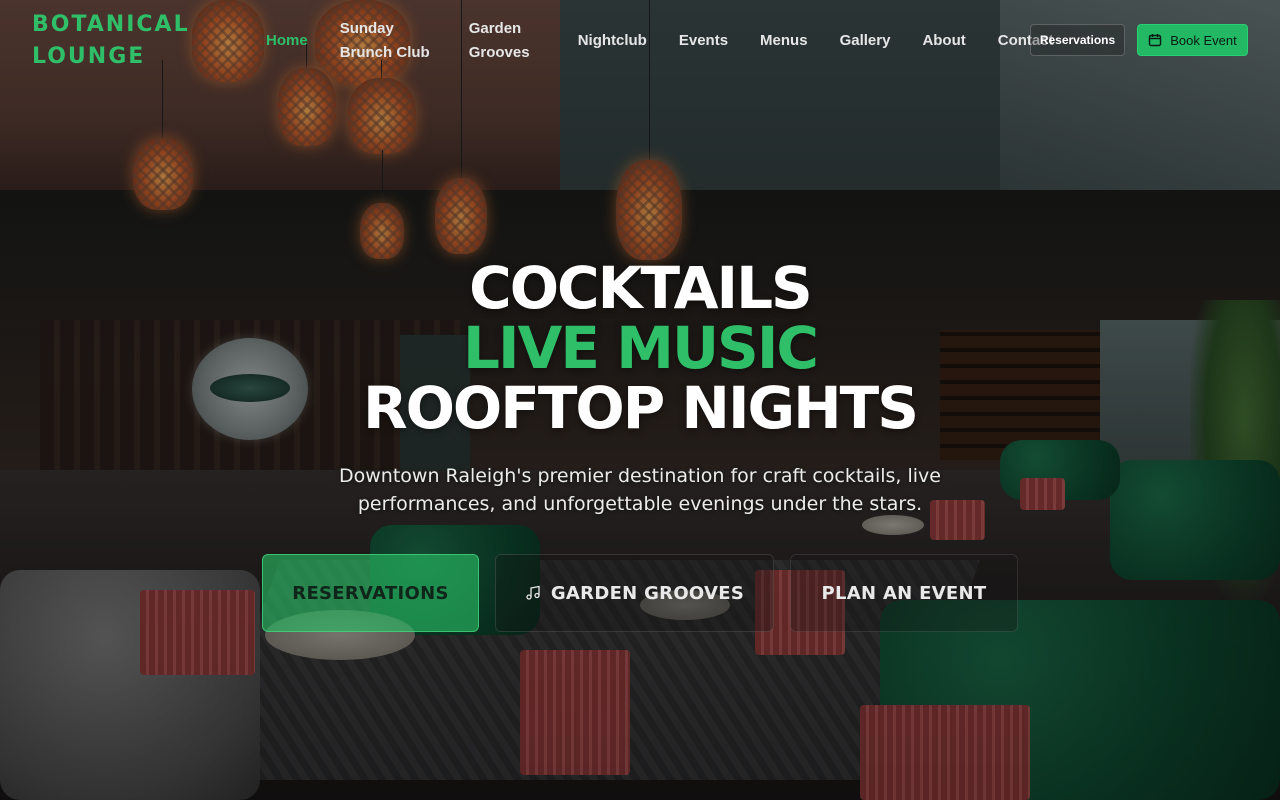  I want to click on cta-garden-grooves-button: GARDEN GROOVES, so click(634, 593).